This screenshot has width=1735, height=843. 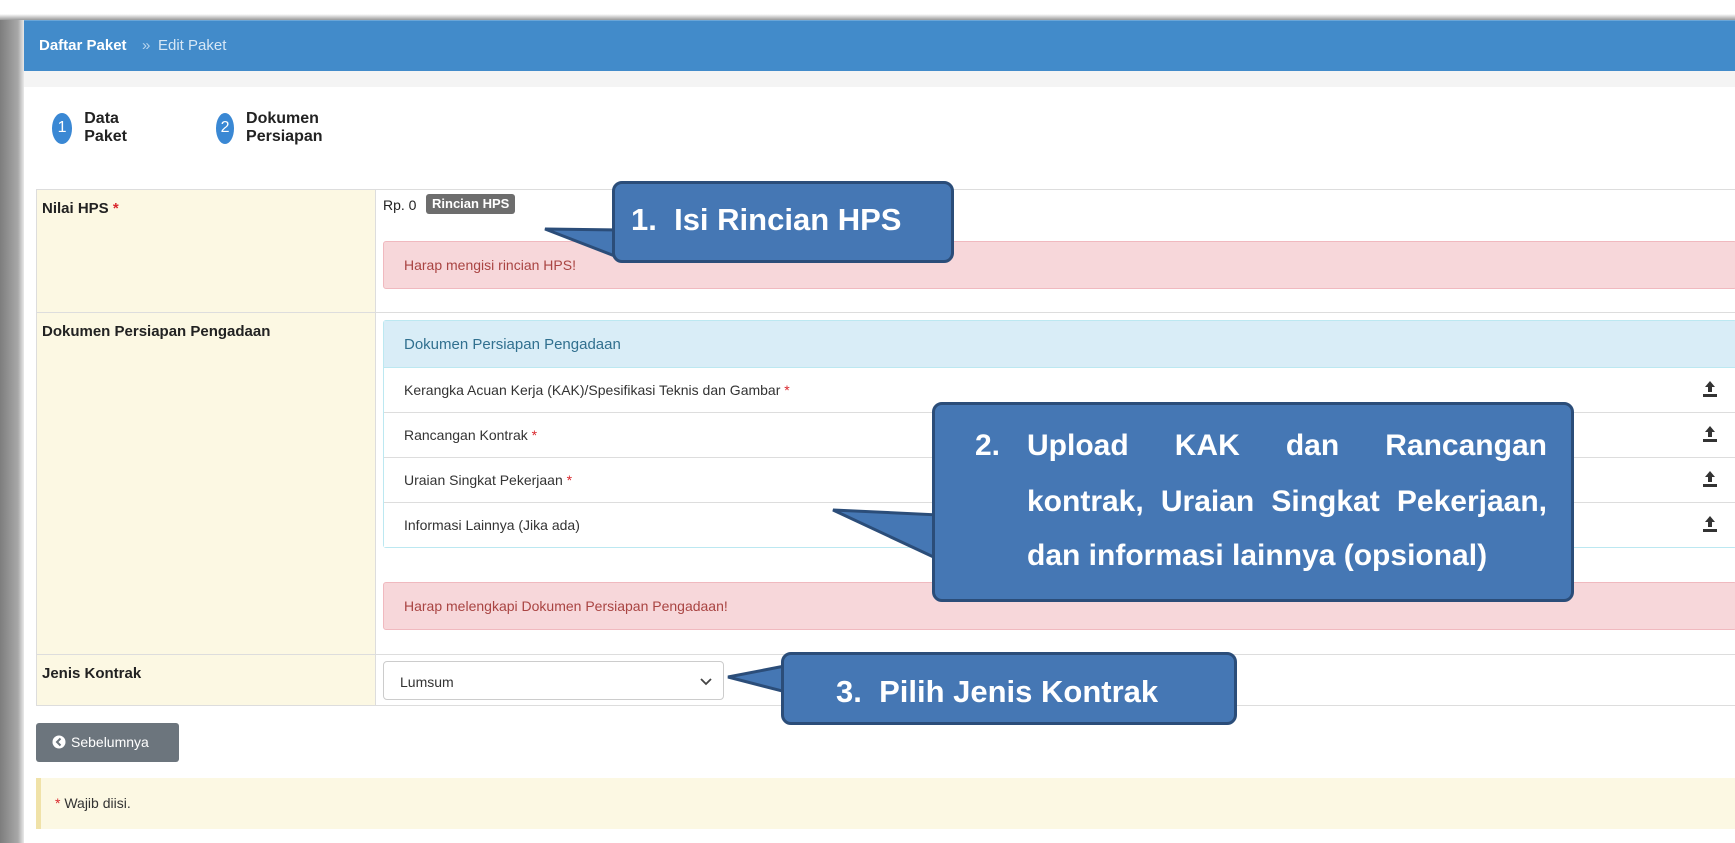 I want to click on doc-item-label: Informasi Lainnya (Jika ada), so click(x=492, y=525).